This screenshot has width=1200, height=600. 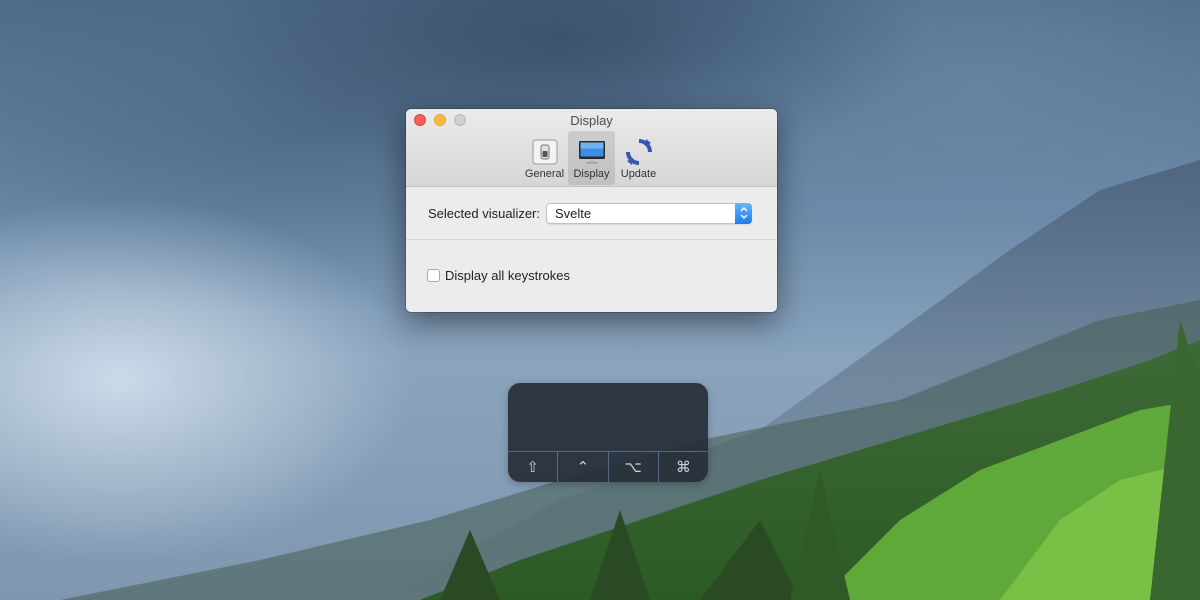 I want to click on modifier-keys-bar: ⇧ ⌃ ⌥ ⌘, so click(x=608, y=466).